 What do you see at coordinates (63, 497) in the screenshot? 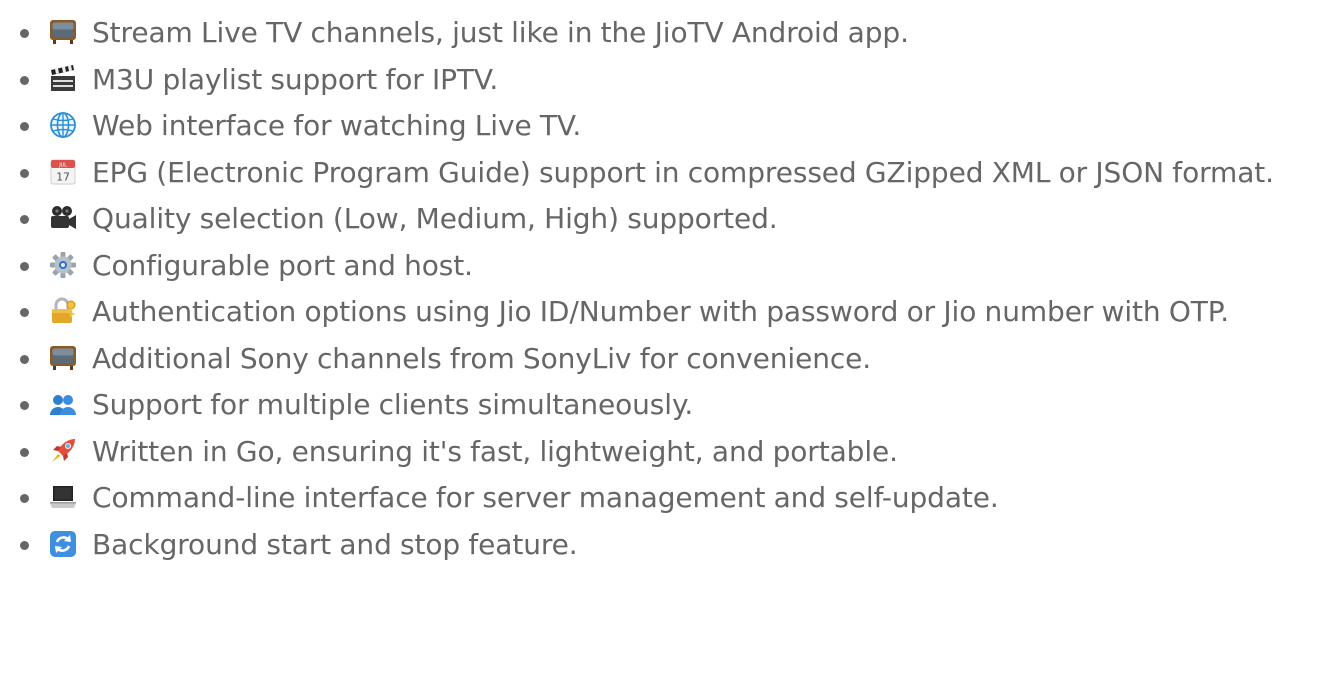
I see `laptop-icon` at bounding box center [63, 497].